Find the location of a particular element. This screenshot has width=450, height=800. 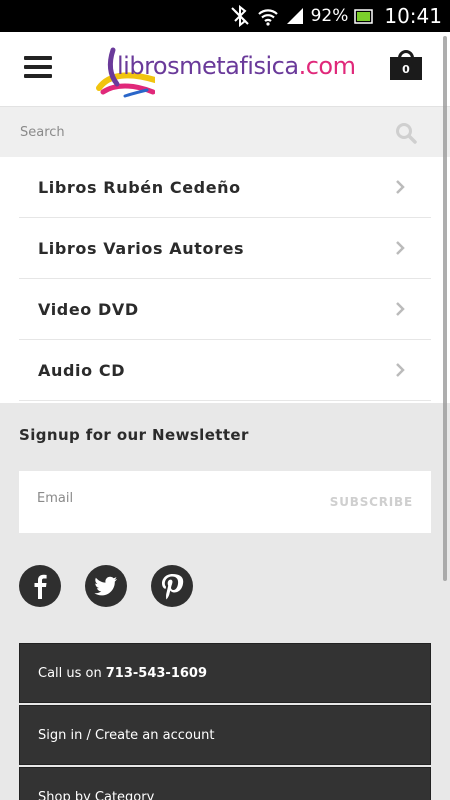

phone-number: 713-543-1609 is located at coordinates (156, 673).